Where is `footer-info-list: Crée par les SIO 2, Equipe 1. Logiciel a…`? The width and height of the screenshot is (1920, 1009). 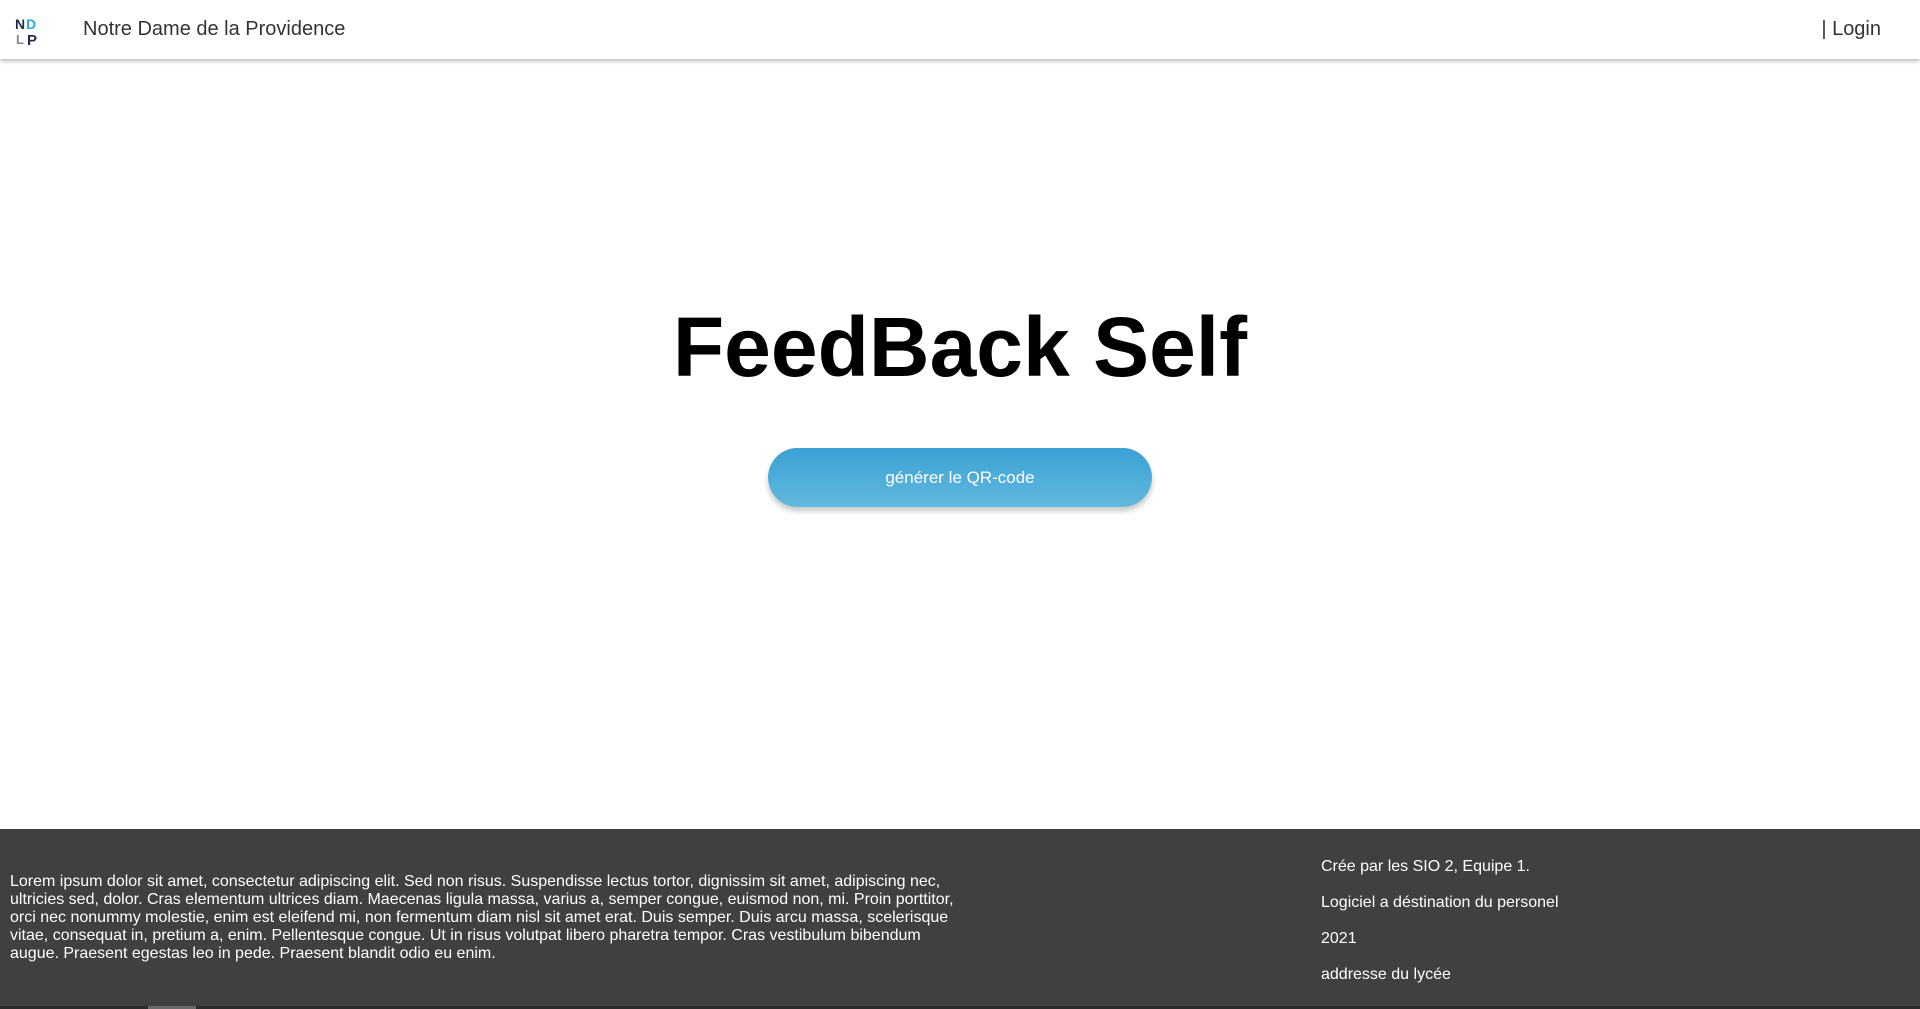
footer-info-list: Crée par les SIO 2, Equipe 1. Logiciel a… is located at coordinates (1440, 925).